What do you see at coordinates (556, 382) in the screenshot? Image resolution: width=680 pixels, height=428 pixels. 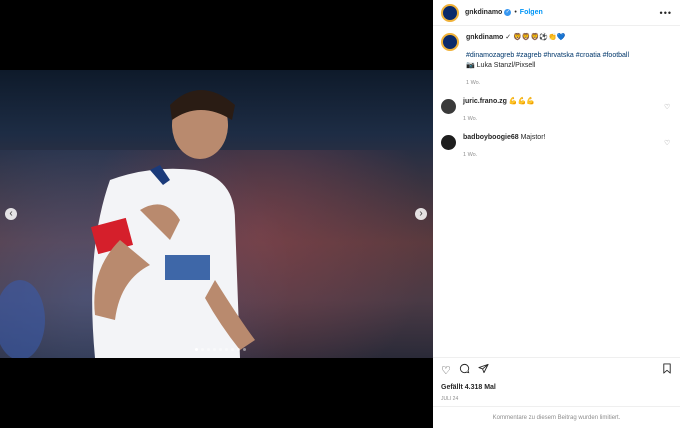 I see `post-actions: ♡ Gefällt 4.318 Mal JULI 24` at bounding box center [556, 382].